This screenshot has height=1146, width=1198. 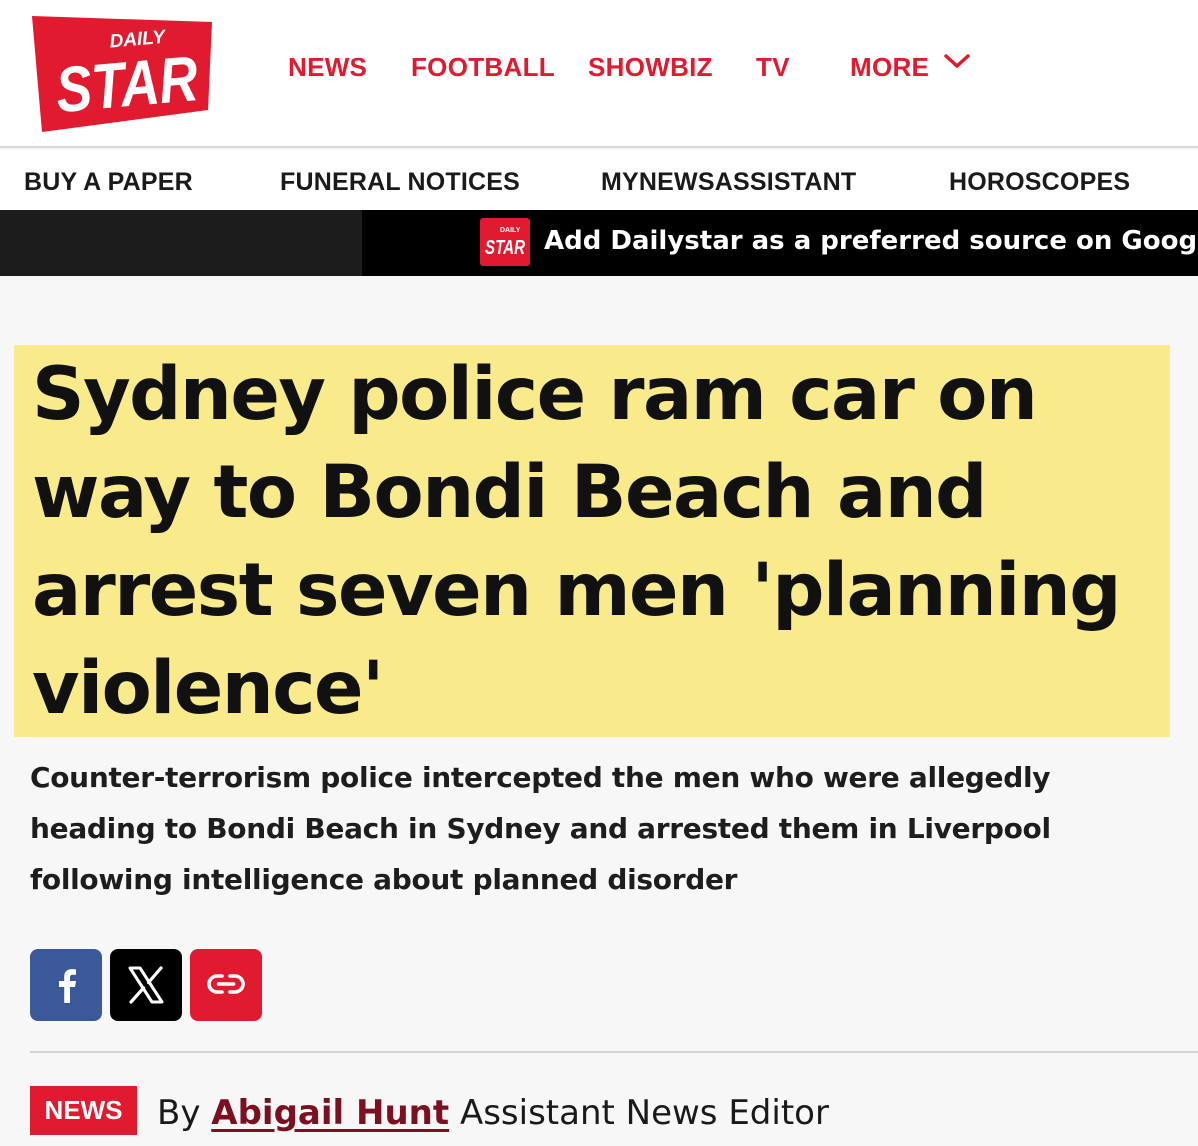 What do you see at coordinates (510, 230) in the screenshot?
I see `banner-logo-small: DAILY` at bounding box center [510, 230].